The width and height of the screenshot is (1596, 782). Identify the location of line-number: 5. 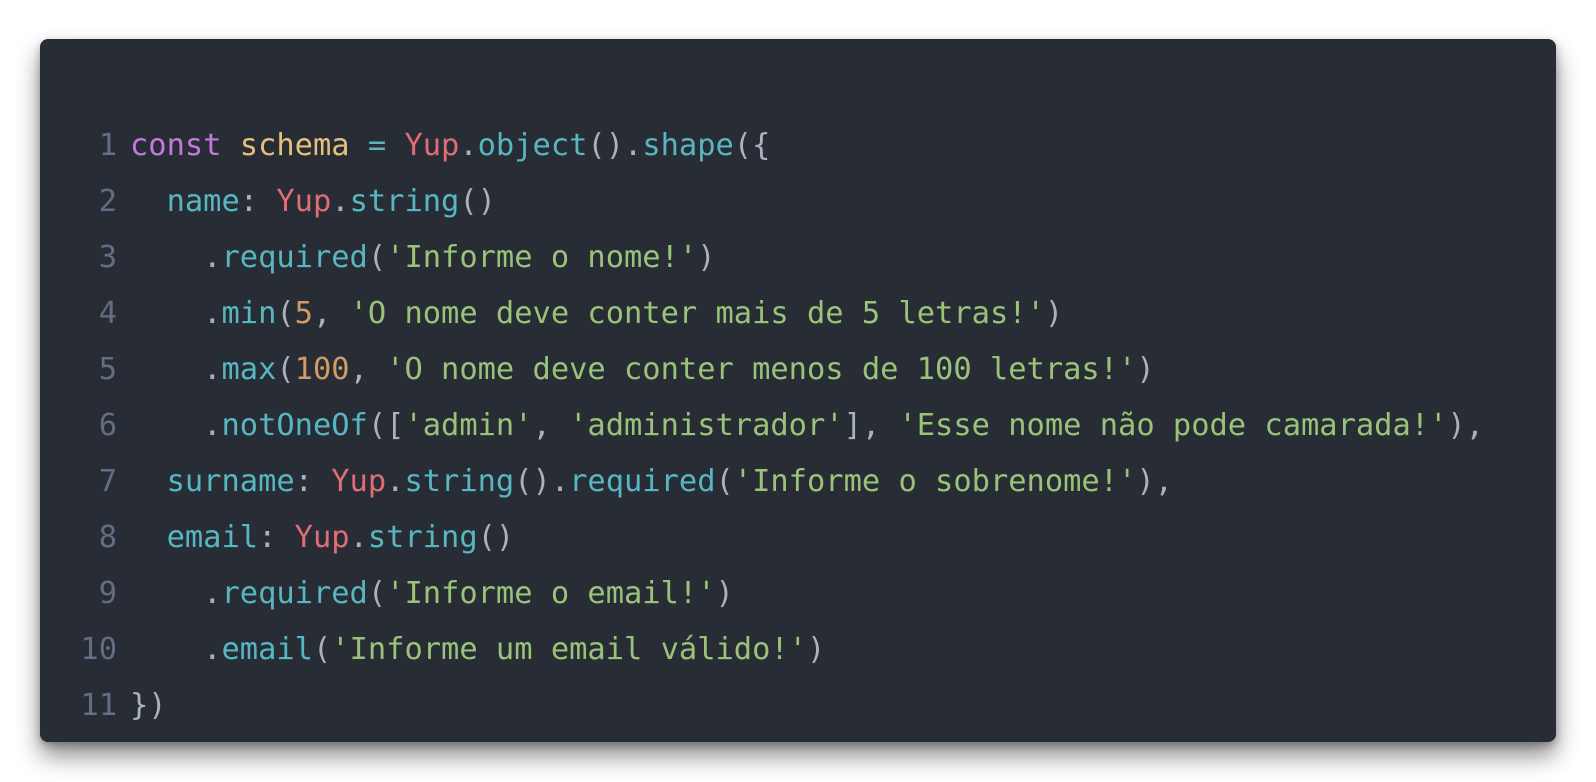
(107, 369).